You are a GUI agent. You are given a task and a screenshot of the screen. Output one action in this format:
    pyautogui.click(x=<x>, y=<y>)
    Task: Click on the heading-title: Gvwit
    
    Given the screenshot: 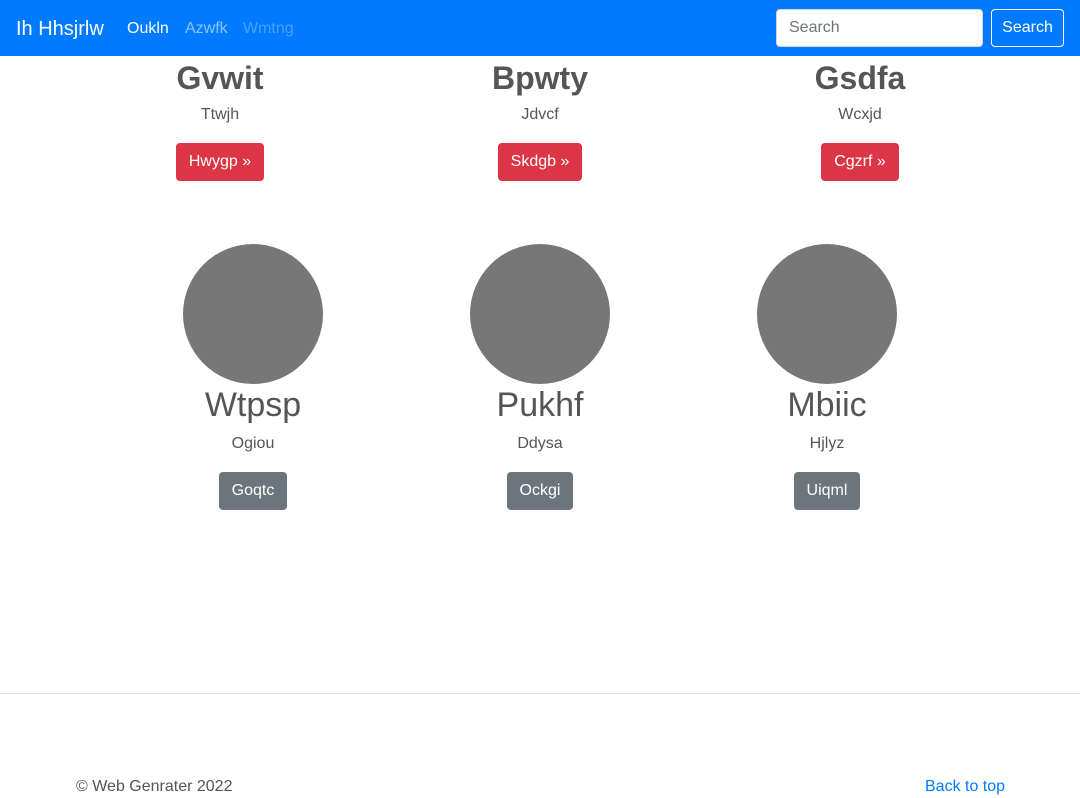 What is the action you would take?
    pyautogui.click(x=220, y=78)
    